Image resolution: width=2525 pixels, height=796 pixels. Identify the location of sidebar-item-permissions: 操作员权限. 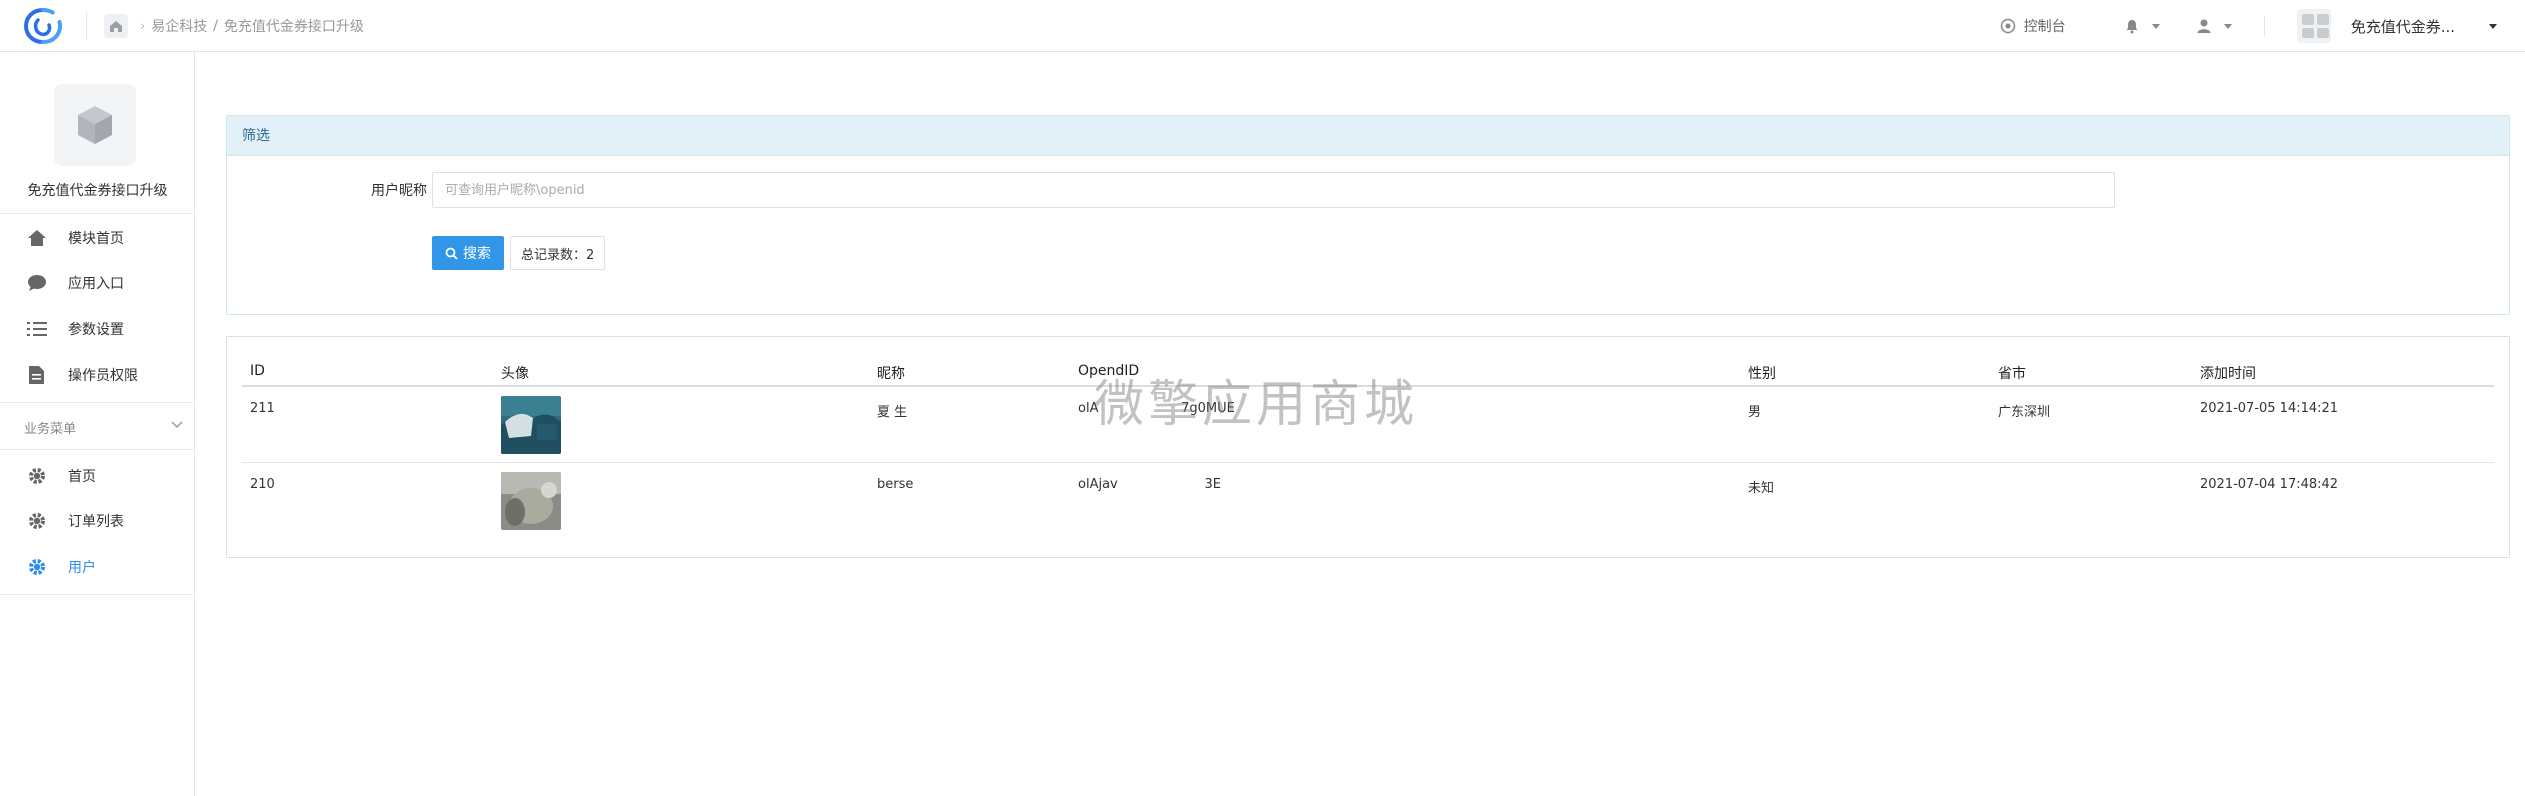
(97, 375).